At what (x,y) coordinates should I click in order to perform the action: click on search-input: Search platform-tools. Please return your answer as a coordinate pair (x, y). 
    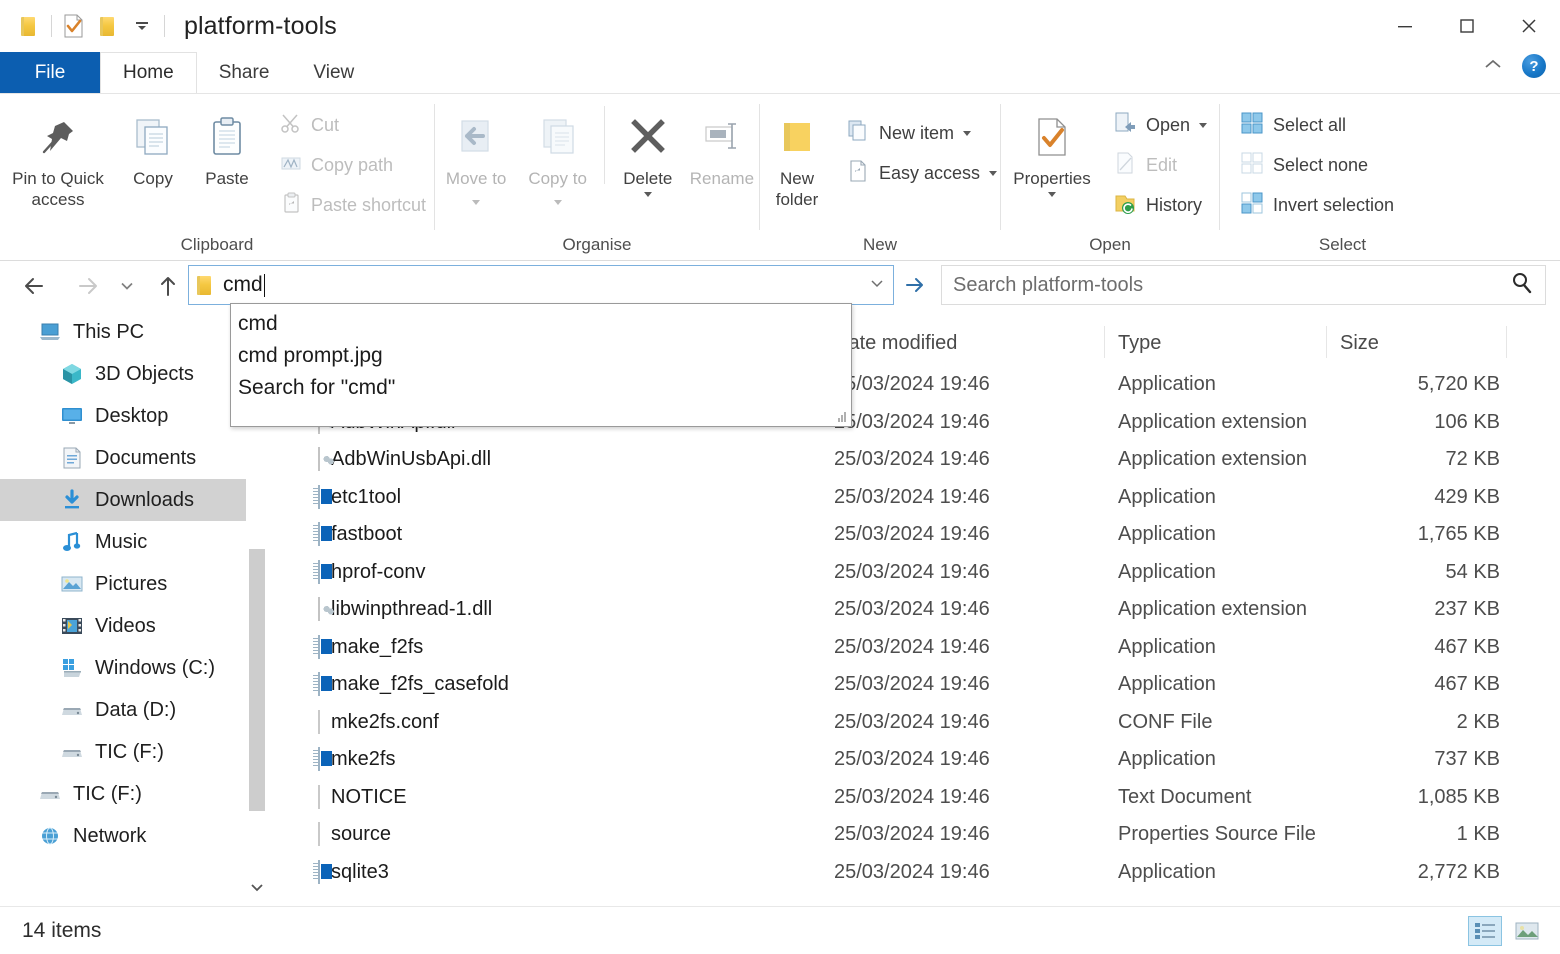
    Looking at the image, I should click on (1048, 285).